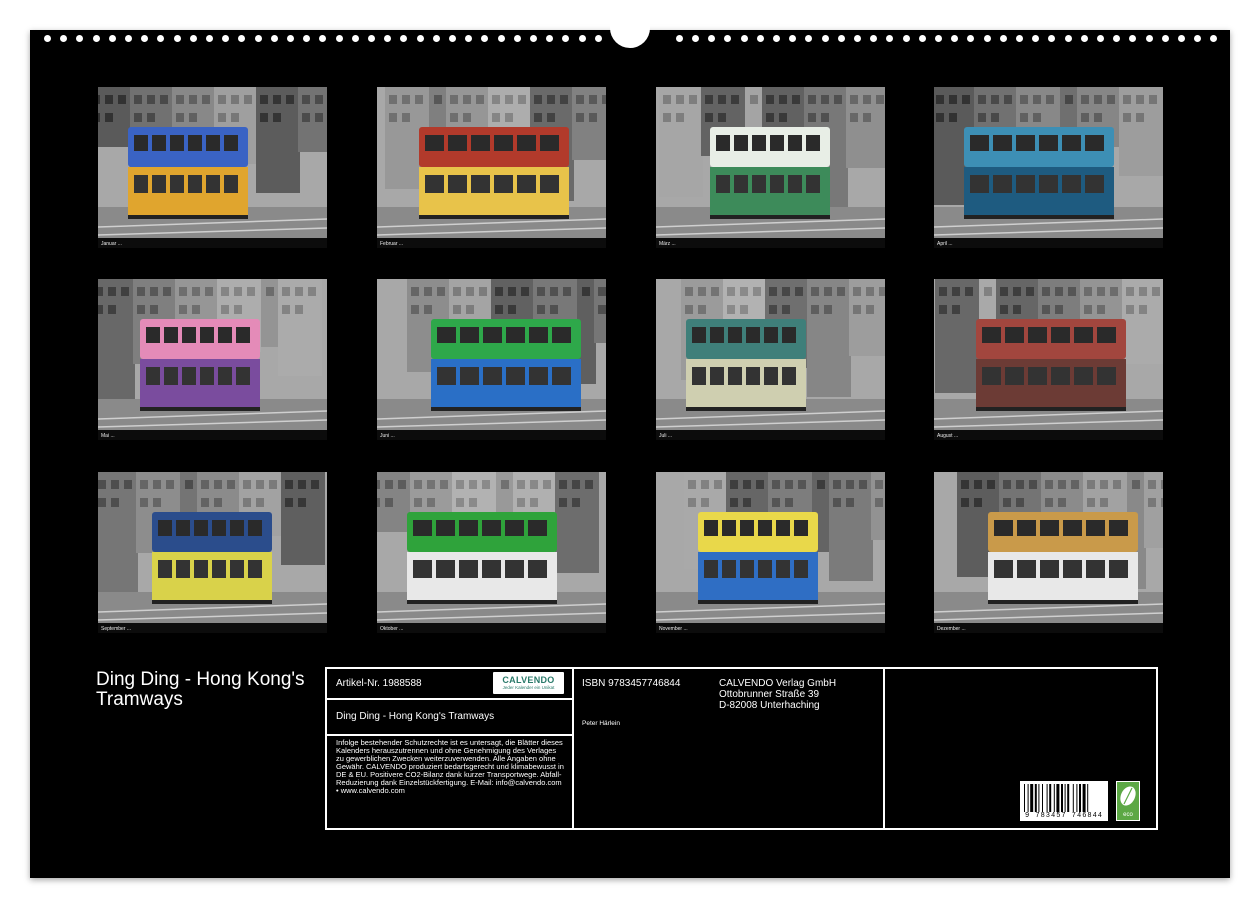 This screenshot has height=908, width=1260. I want to click on author: Peter Härlein, so click(601, 723).